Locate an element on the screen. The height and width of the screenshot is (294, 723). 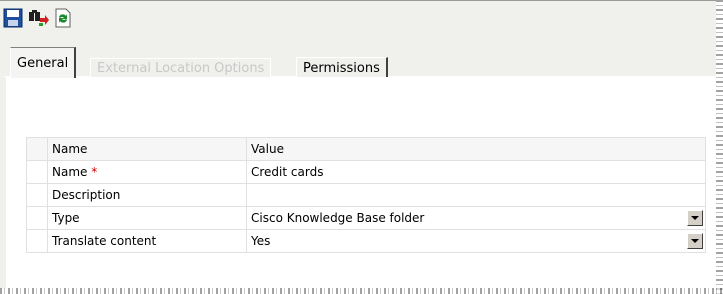
tab-external-location-options-label: External Location Options is located at coordinates (181, 68).